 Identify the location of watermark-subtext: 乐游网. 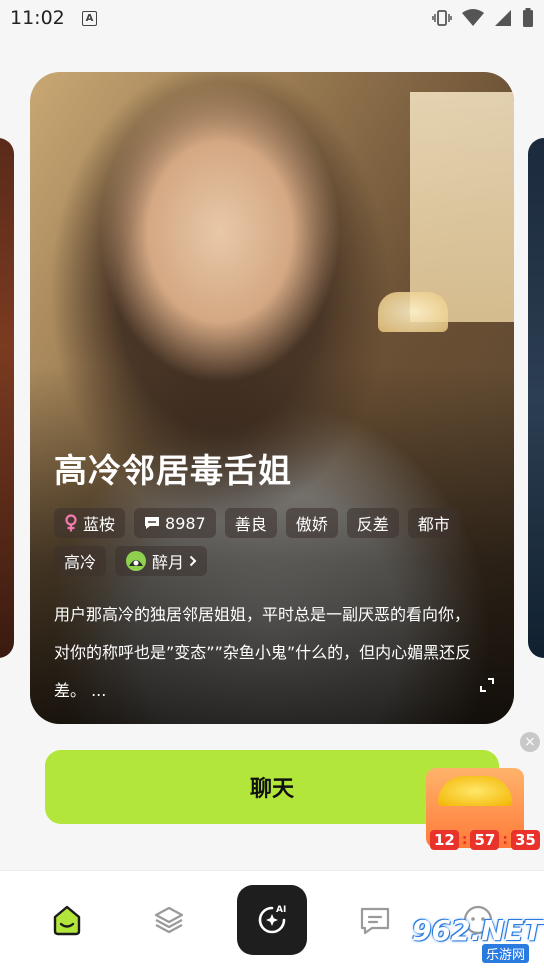
(506, 953).